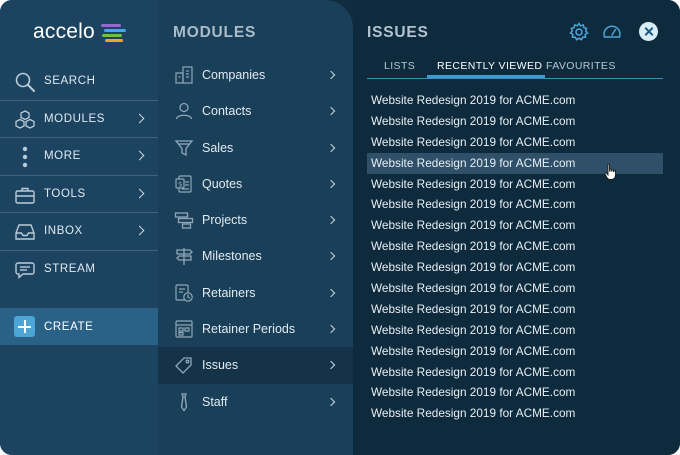 The image size is (680, 455). What do you see at coordinates (184, 402) in the screenshot?
I see `tie-icon` at bounding box center [184, 402].